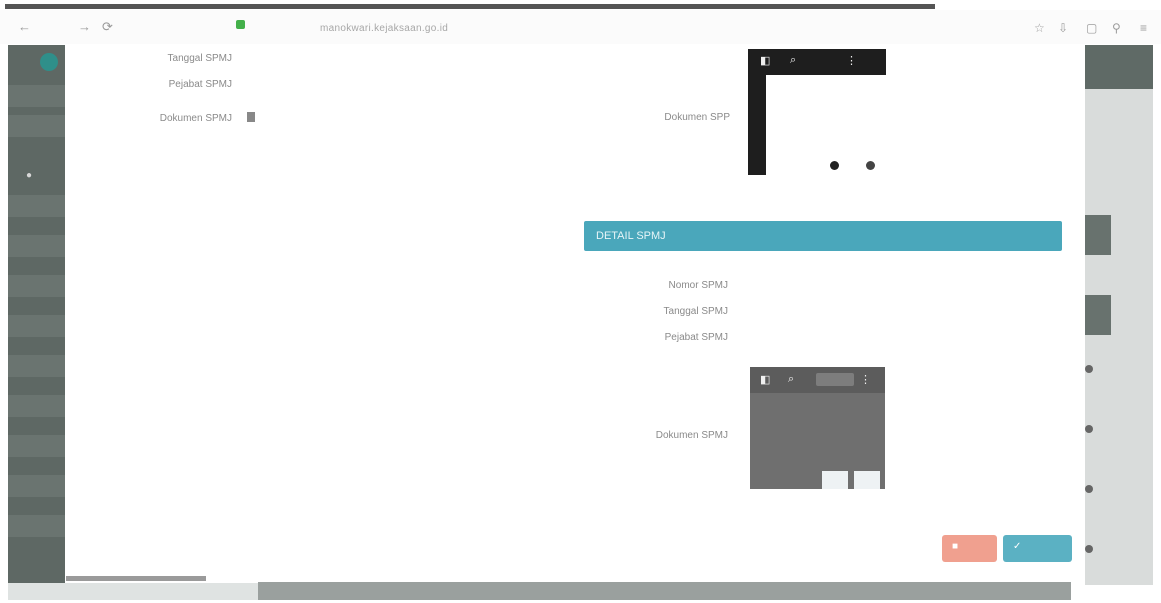  Describe the element at coordinates (1143, 28) in the screenshot. I see `menu-icon: ≡` at that location.